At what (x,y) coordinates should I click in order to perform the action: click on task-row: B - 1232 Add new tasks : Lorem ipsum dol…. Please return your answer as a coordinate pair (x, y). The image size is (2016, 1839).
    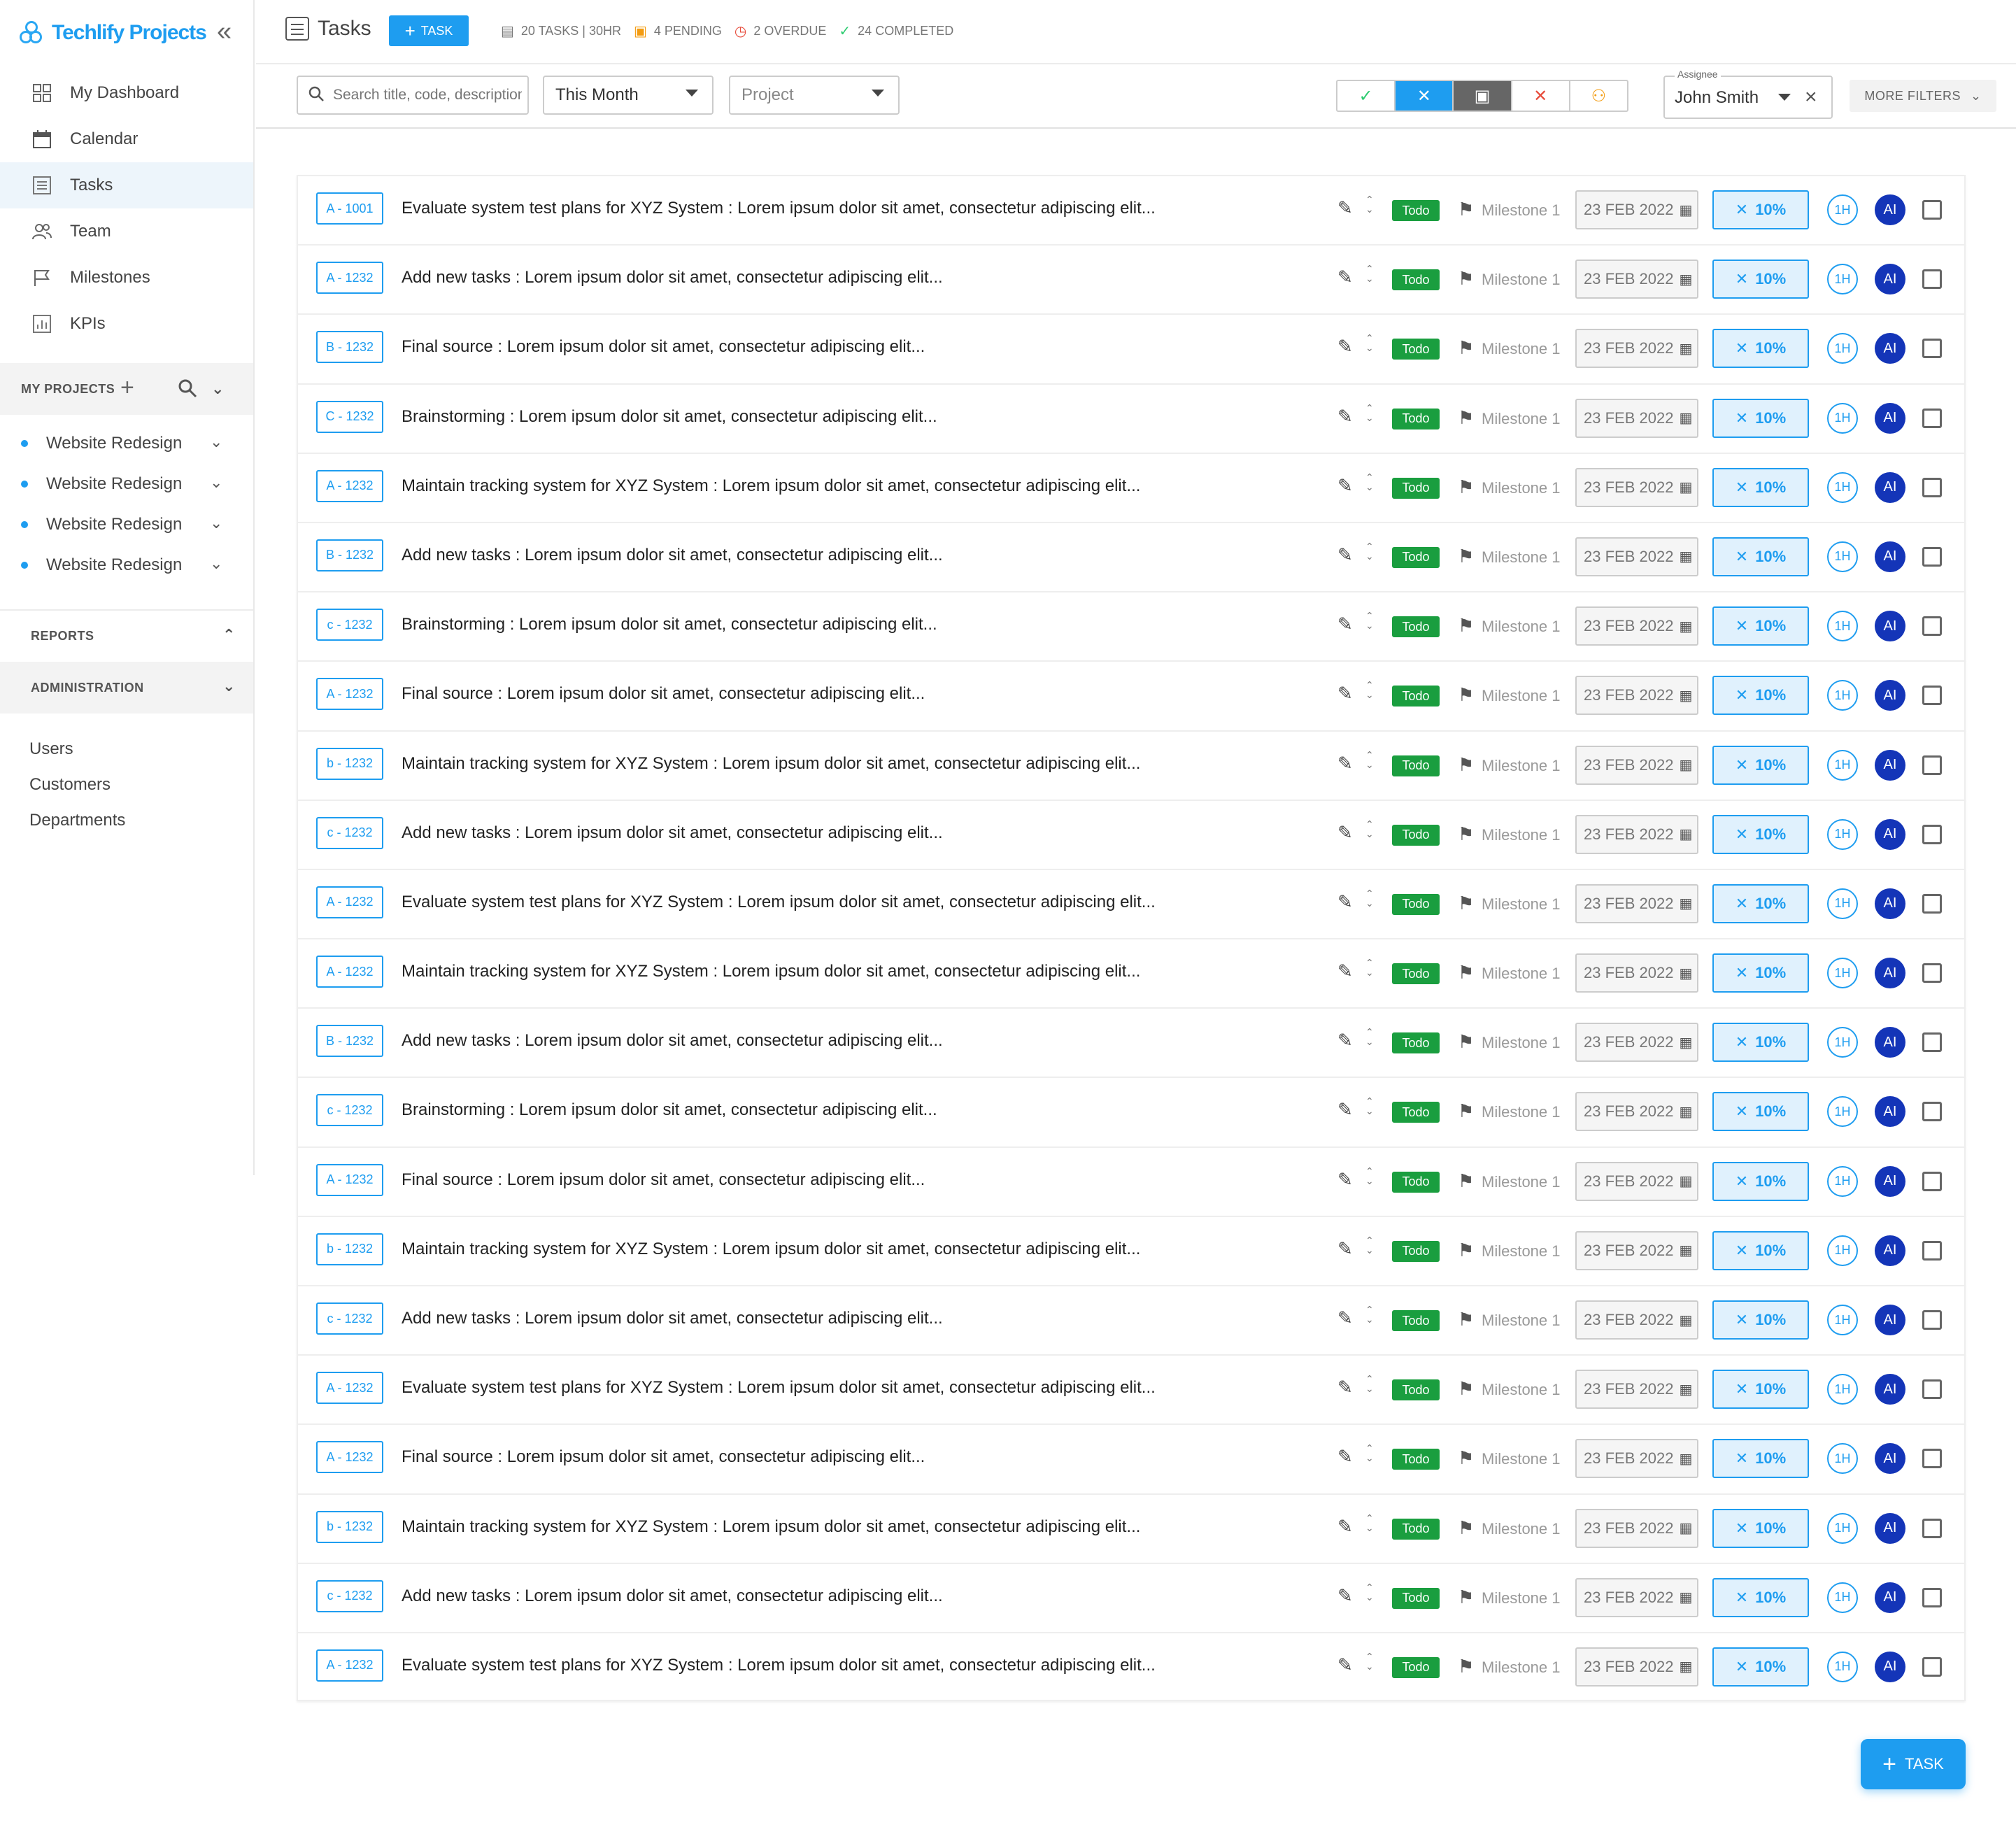
    Looking at the image, I should click on (1131, 556).